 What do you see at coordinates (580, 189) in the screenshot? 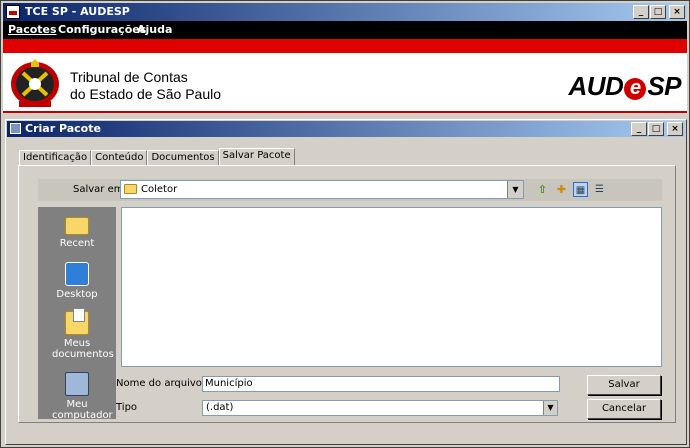
I see `list-view-icon: ▦` at bounding box center [580, 189].